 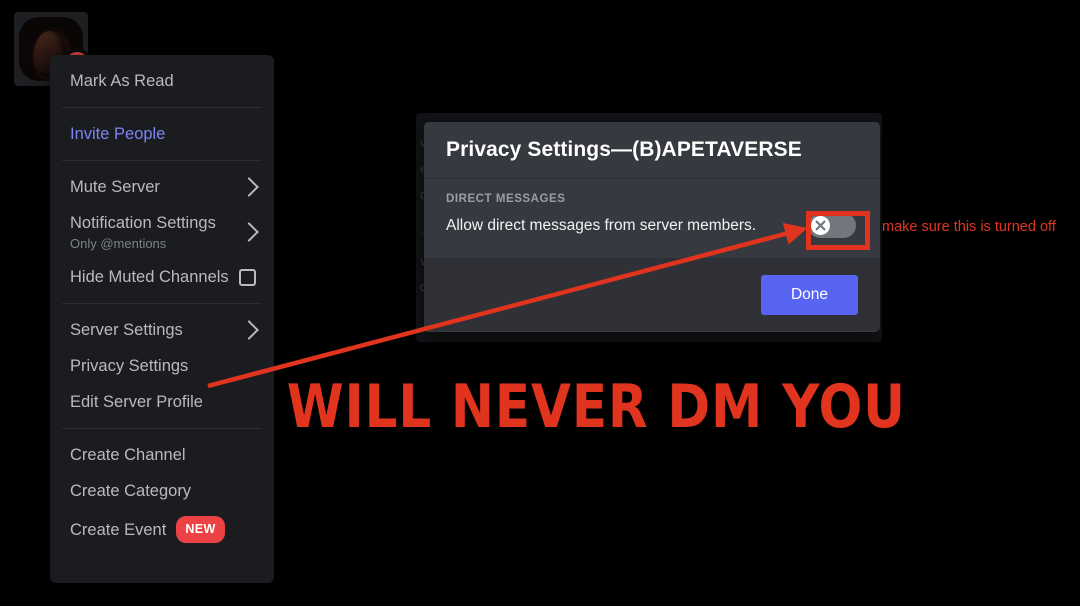 I want to click on modal-footer: Done, so click(x=652, y=295).